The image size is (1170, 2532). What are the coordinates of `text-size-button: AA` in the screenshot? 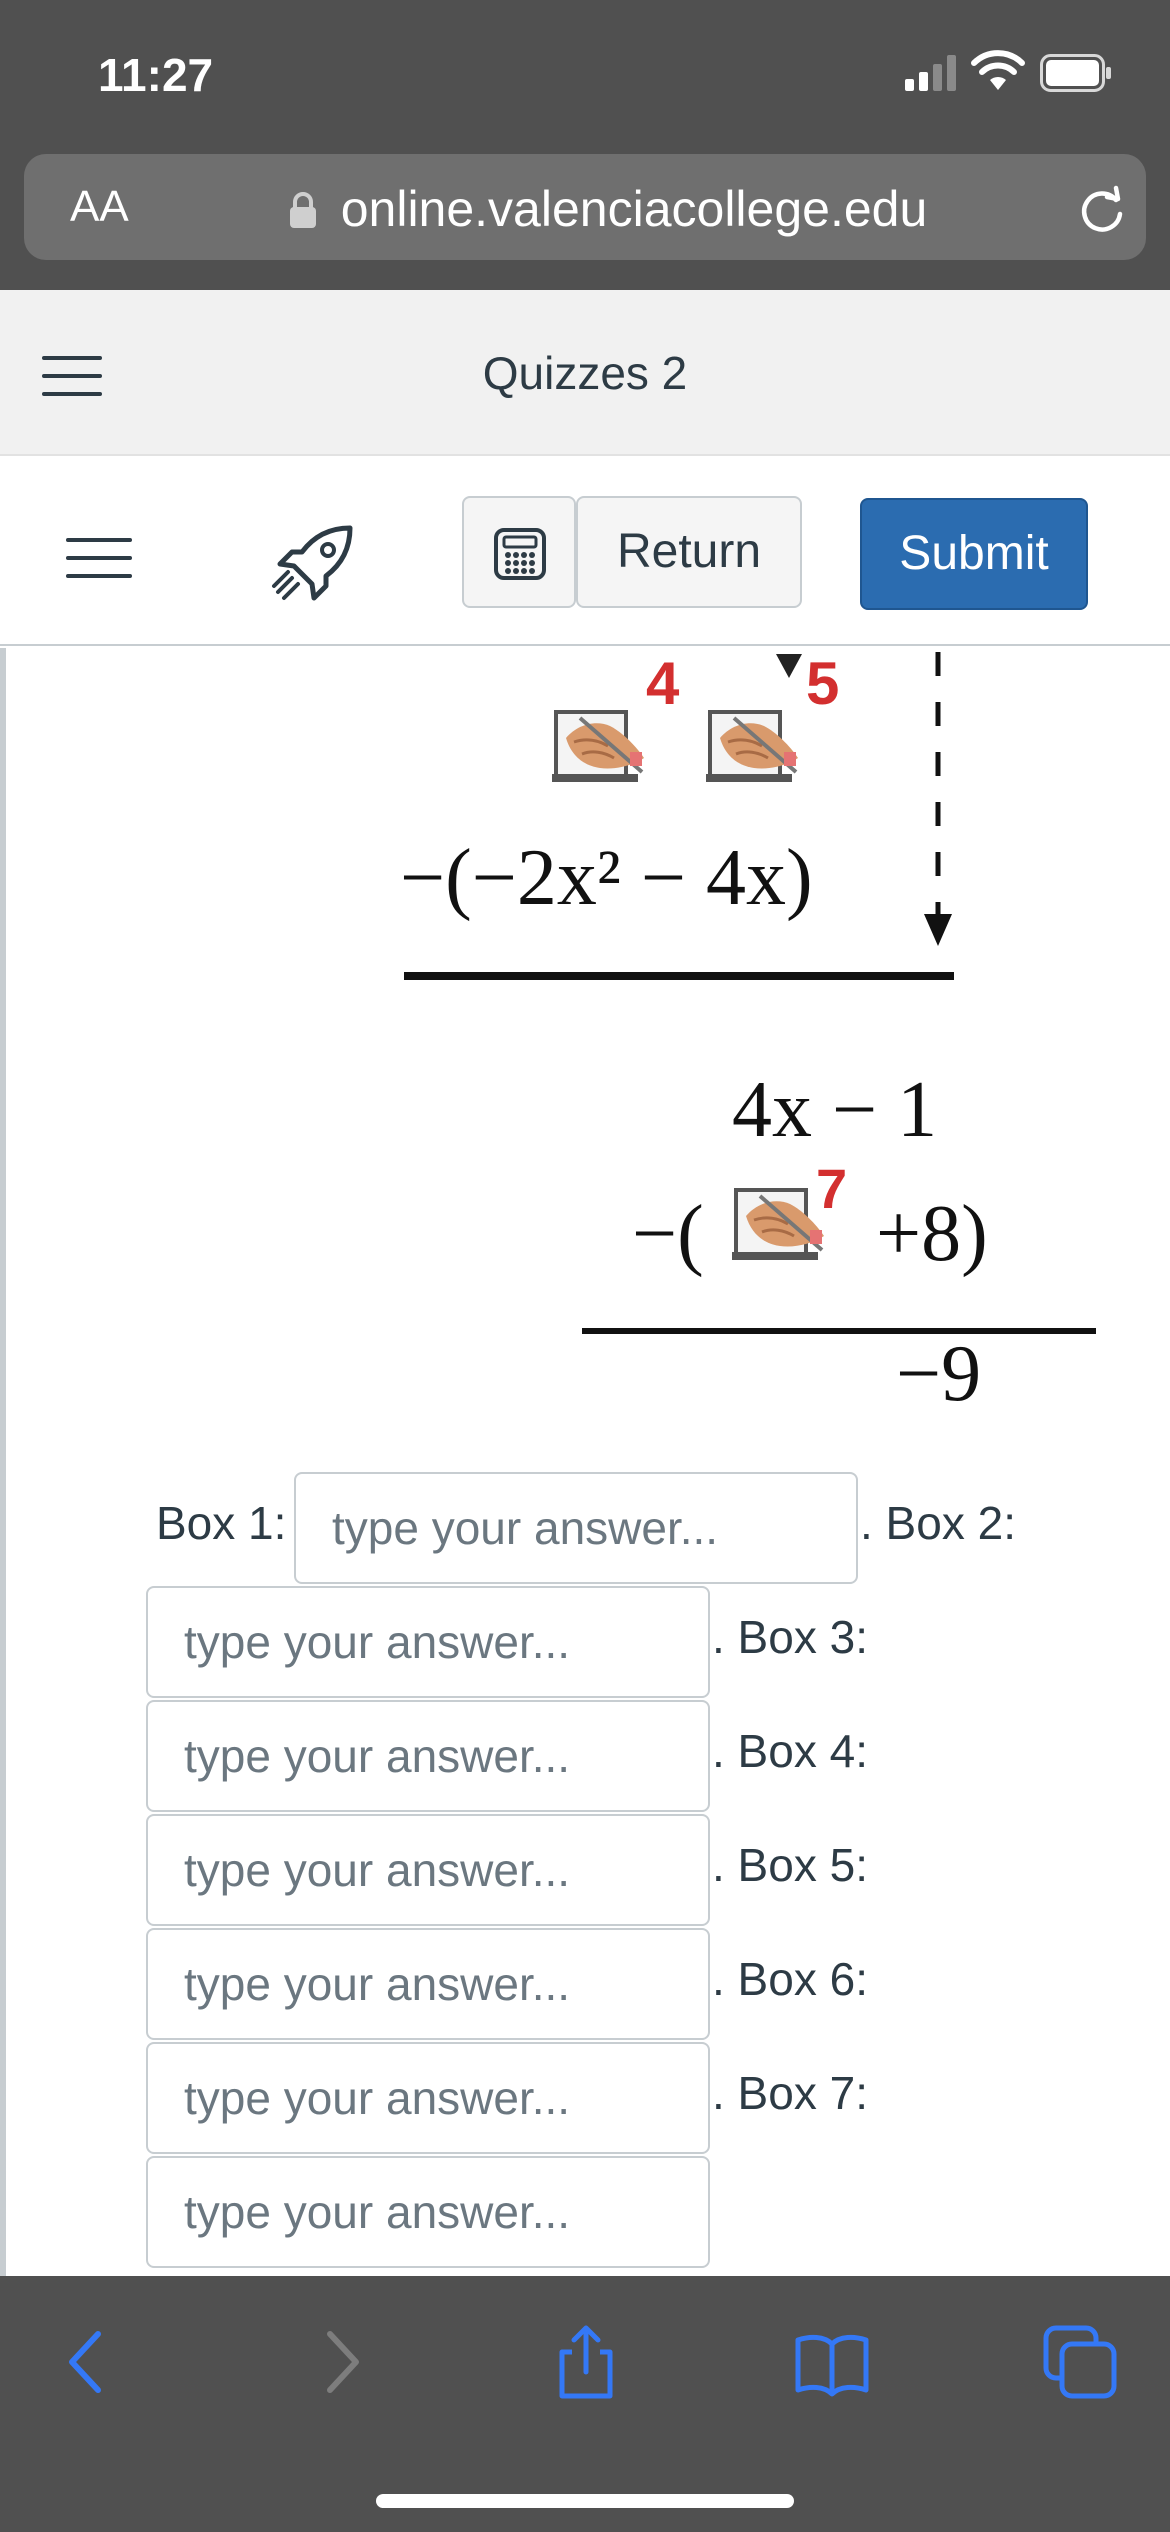 It's located at (99, 207).